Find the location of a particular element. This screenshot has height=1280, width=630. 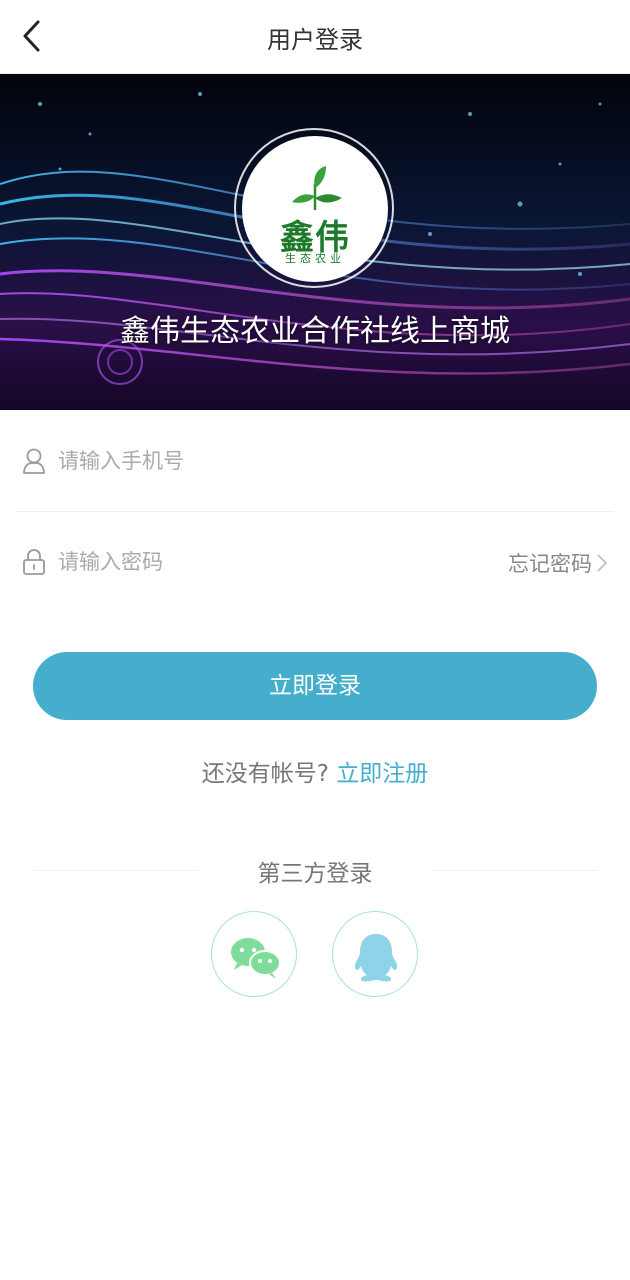

shop-name: 鑫伟生态农业合作社线上商城 is located at coordinates (315, 331).